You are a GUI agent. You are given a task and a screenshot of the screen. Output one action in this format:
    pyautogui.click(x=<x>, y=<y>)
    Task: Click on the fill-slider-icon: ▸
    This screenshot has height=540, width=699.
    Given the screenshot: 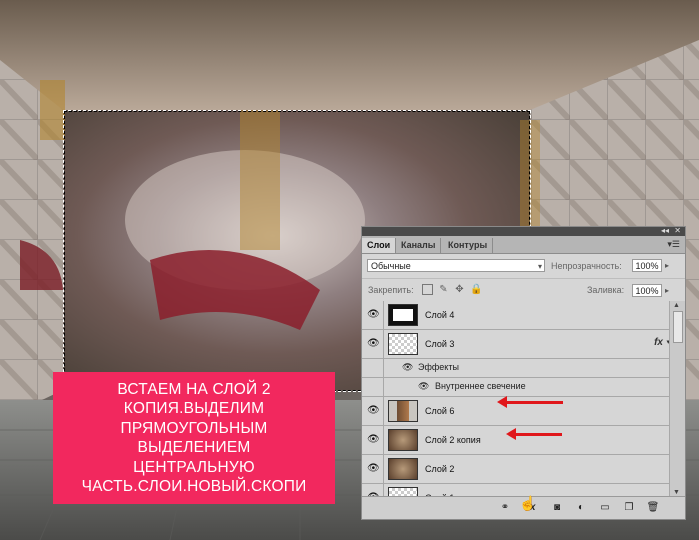 What is the action you would take?
    pyautogui.click(x=667, y=290)
    